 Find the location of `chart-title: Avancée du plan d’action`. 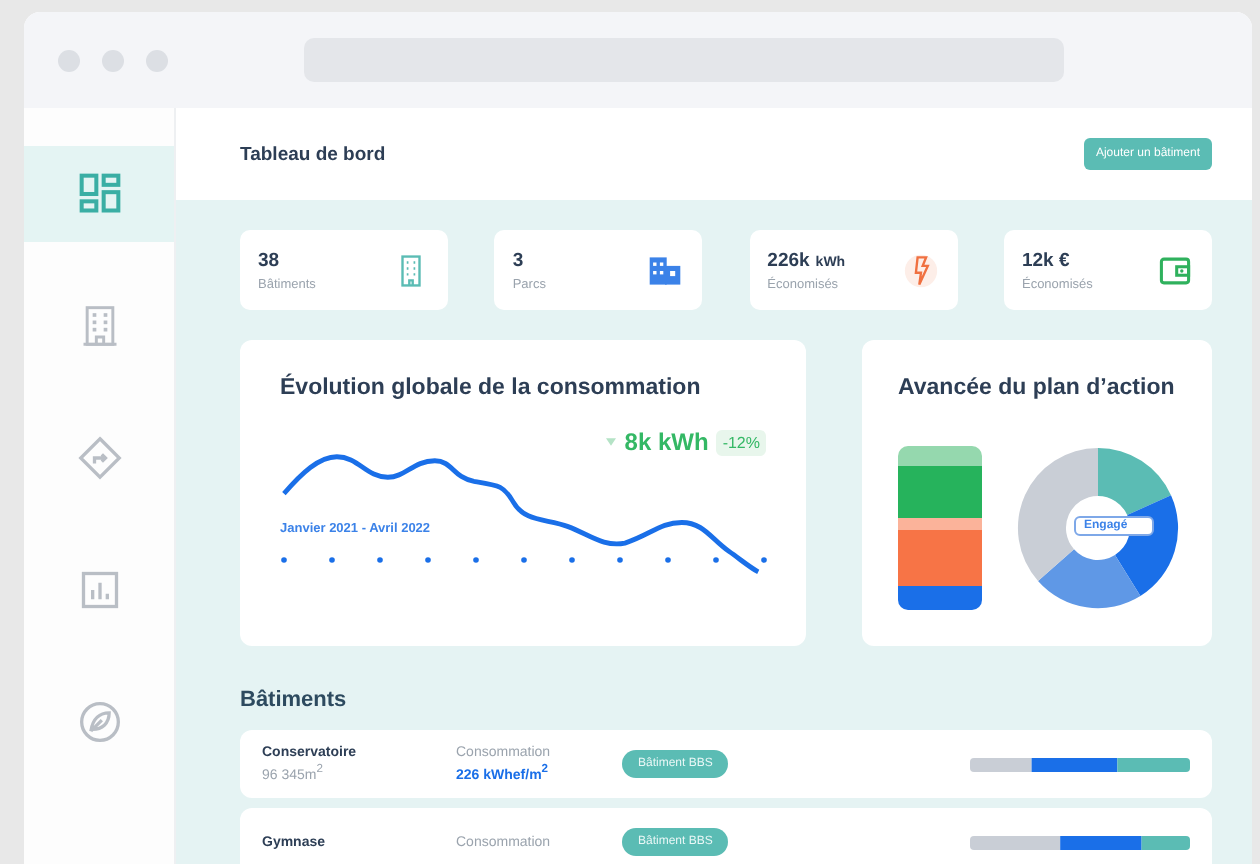

chart-title: Avancée du plan d’action is located at coordinates (1037, 388).